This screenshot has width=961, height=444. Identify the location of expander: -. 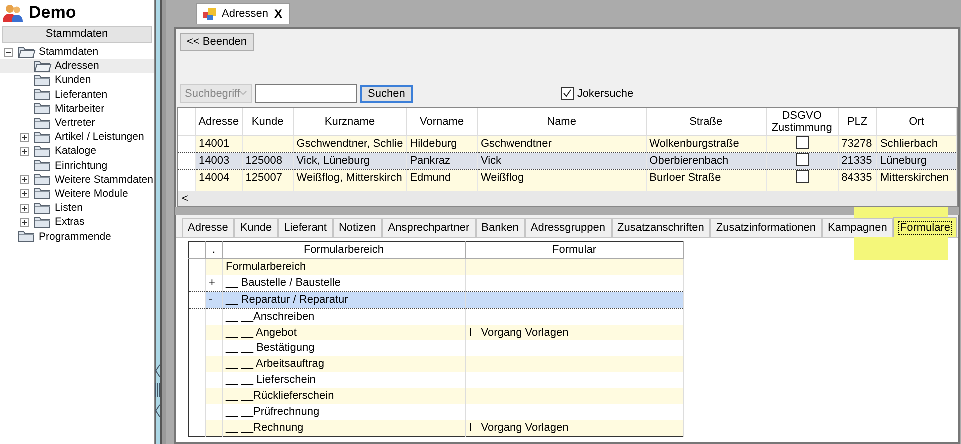
(211, 300).